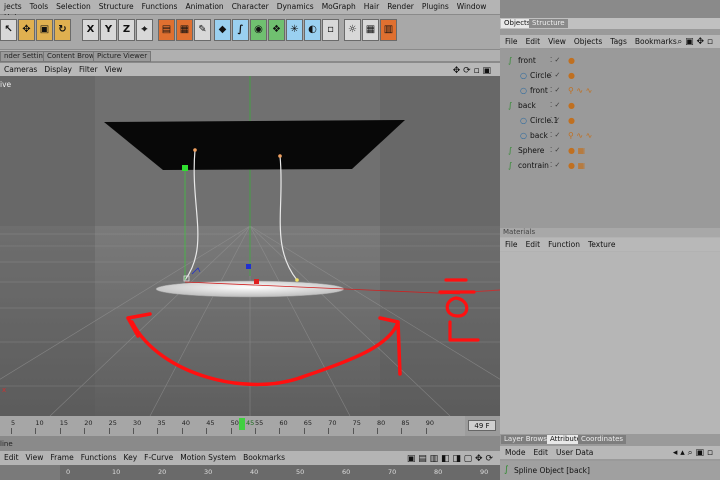  I want to click on menu-item: Plugins, so click(435, 5).